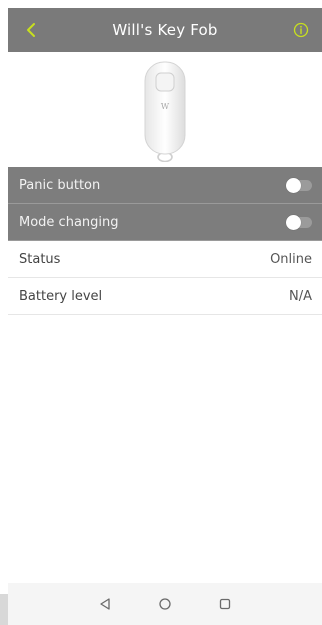  I want to click on square-recents-icon, so click(225, 604).